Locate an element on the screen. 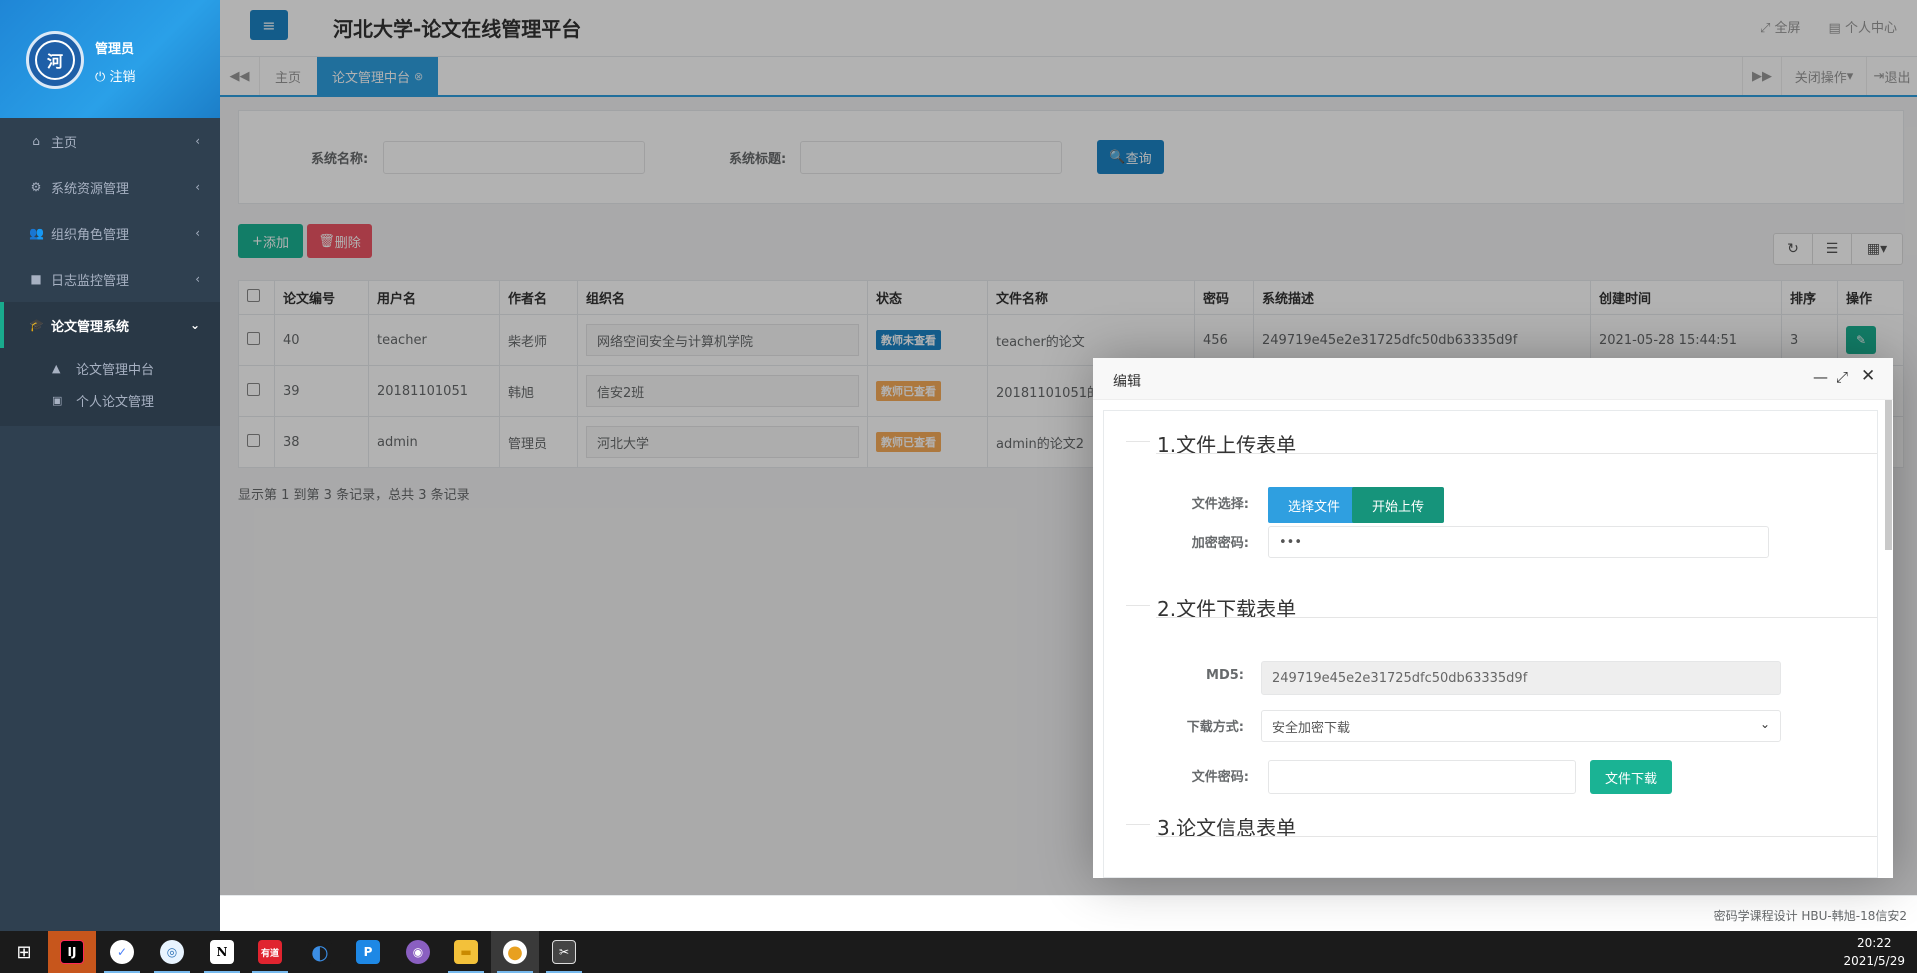 The height and width of the screenshot is (973, 1917). sidebar-item-label: 日志监控管理 is located at coordinates (90, 281).